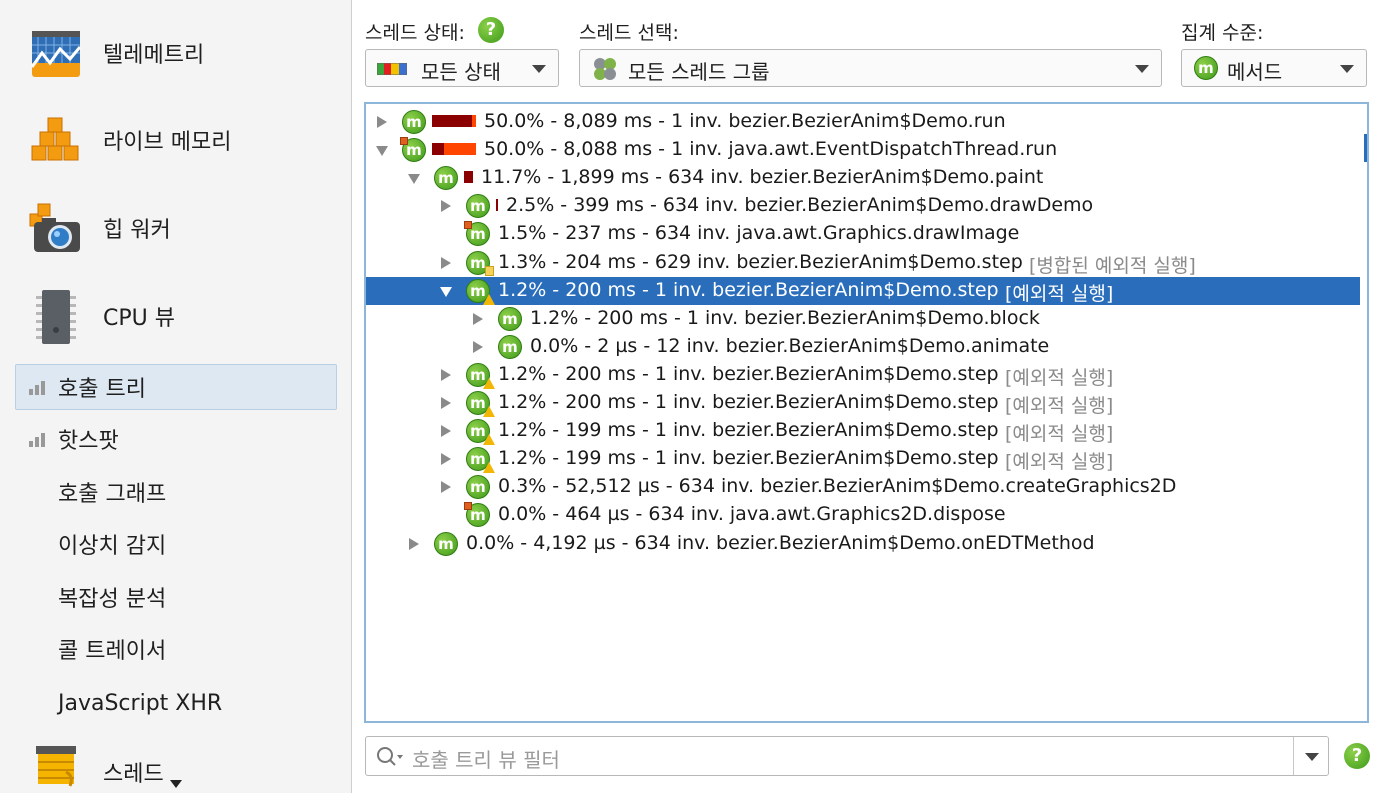  I want to click on threads-icon, so click(56, 766).